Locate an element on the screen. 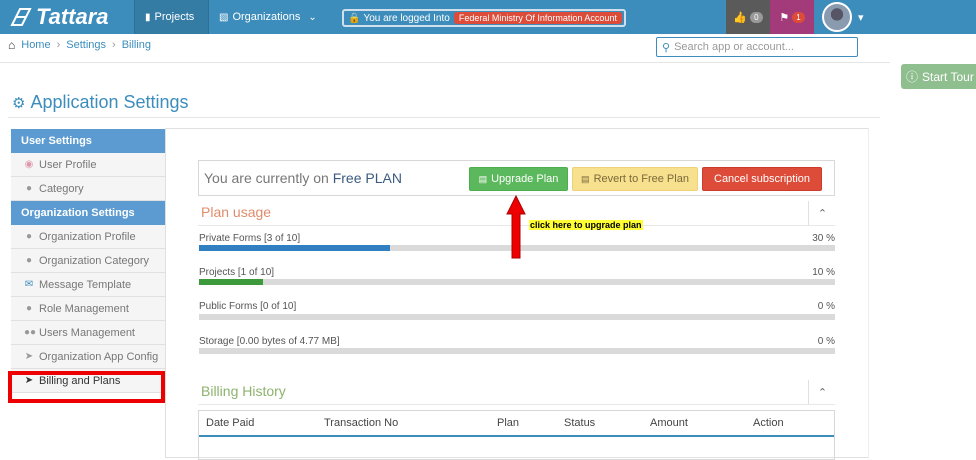 Image resolution: width=976 pixels, height=460 pixels. sidebar-item-users-management: ●● Users Management is located at coordinates (88, 333).